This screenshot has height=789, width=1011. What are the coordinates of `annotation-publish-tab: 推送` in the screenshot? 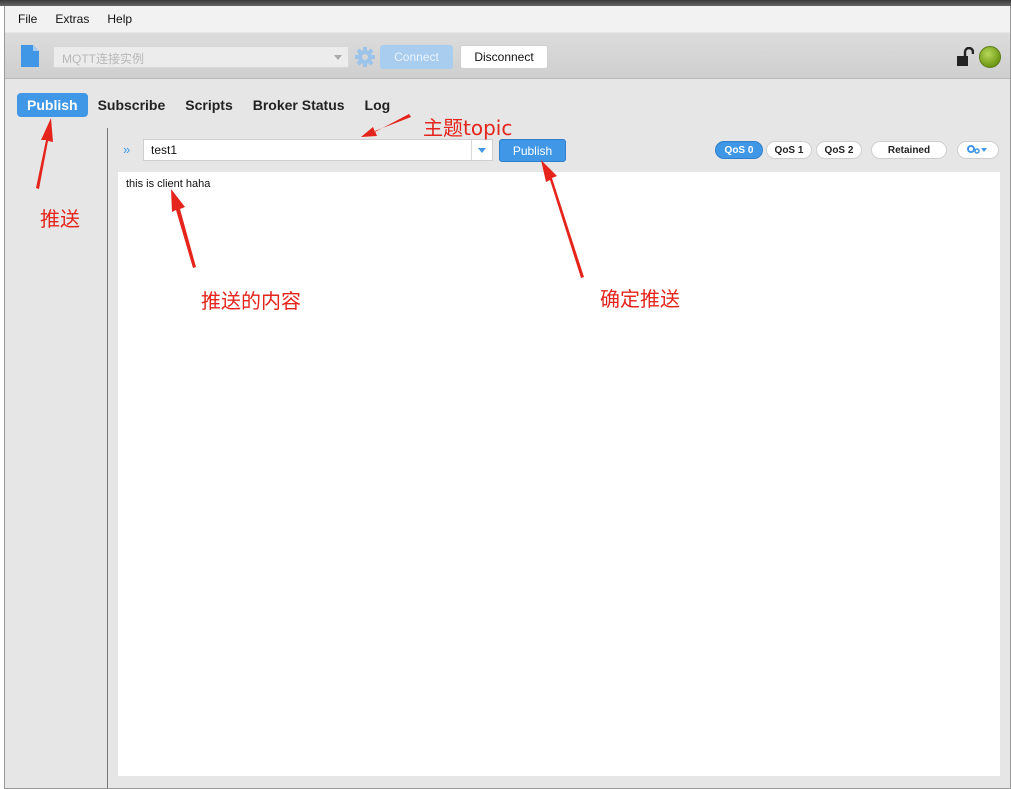 It's located at (60, 219).